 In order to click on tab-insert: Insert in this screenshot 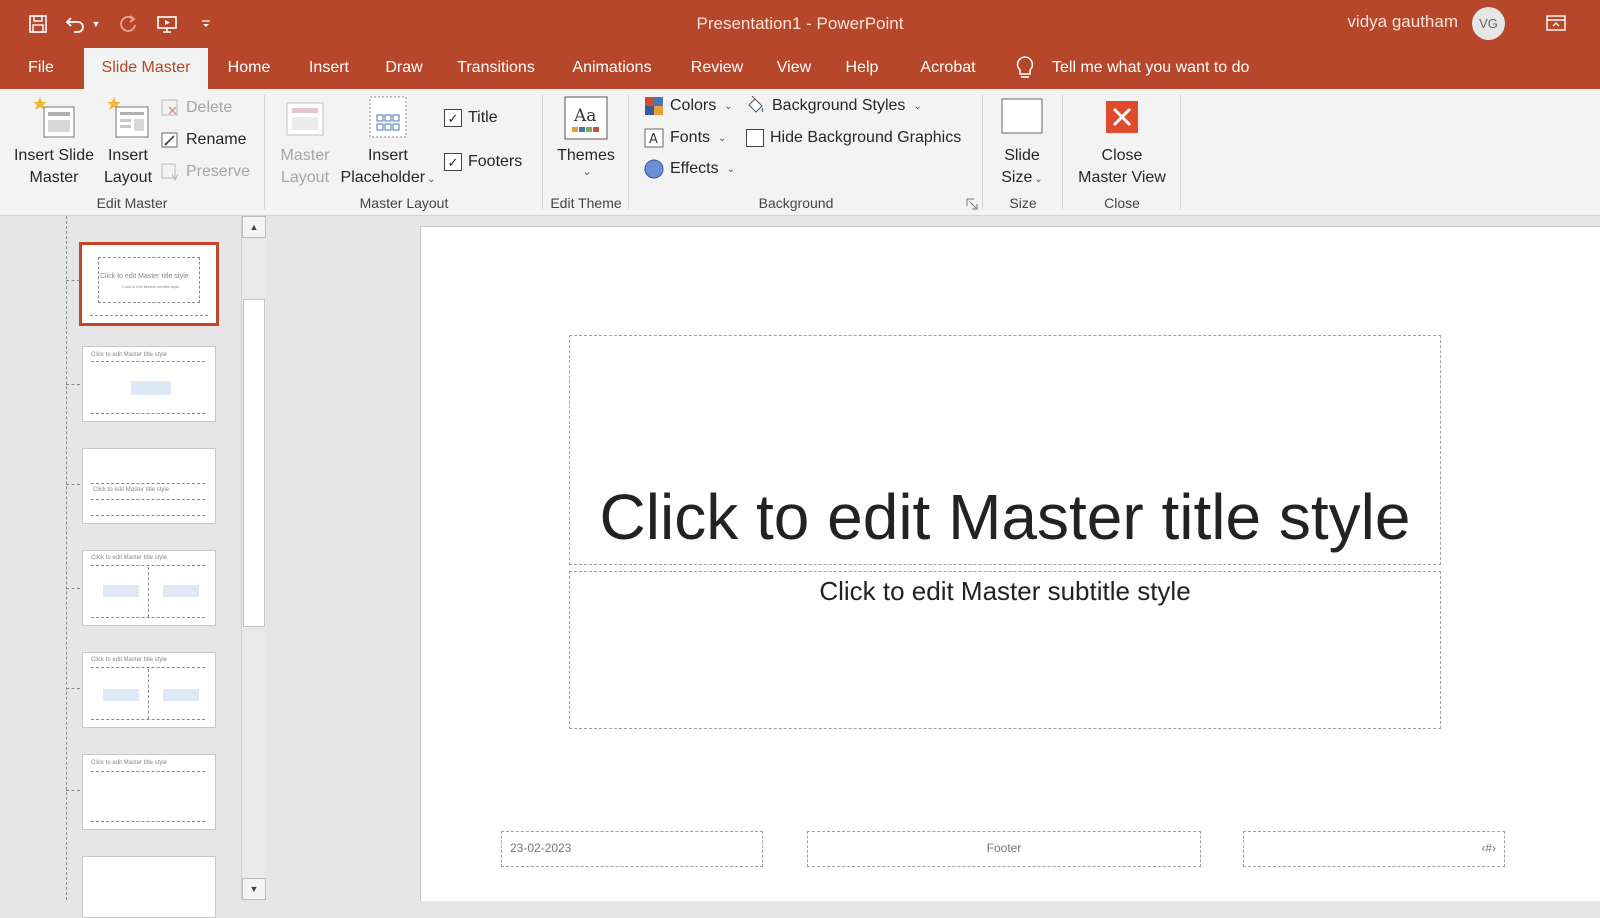, I will do `click(329, 68)`.